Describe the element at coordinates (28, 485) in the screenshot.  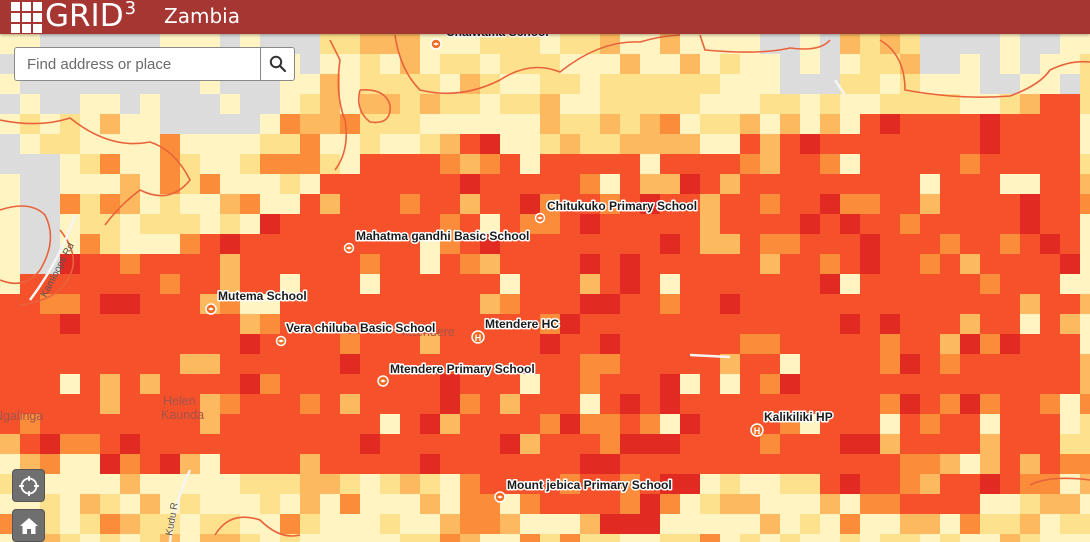
I see `locate-button` at that location.